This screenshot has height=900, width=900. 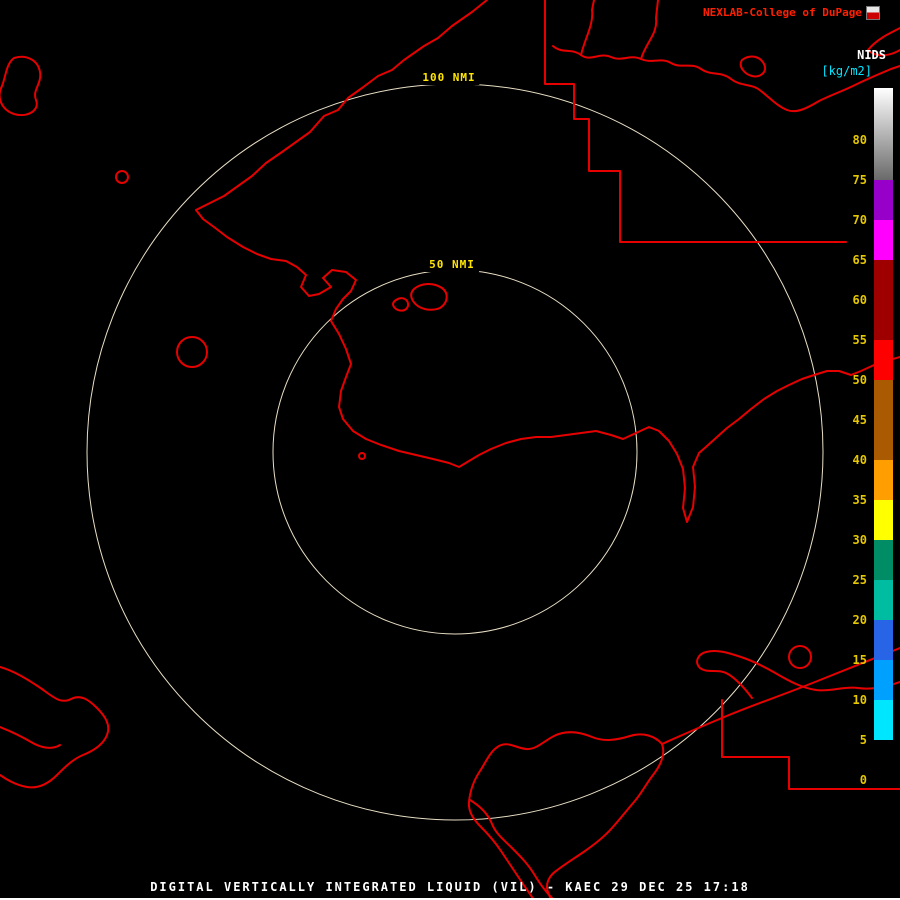 What do you see at coordinates (859, 300) in the screenshot?
I see `colorbar-tick: 60` at bounding box center [859, 300].